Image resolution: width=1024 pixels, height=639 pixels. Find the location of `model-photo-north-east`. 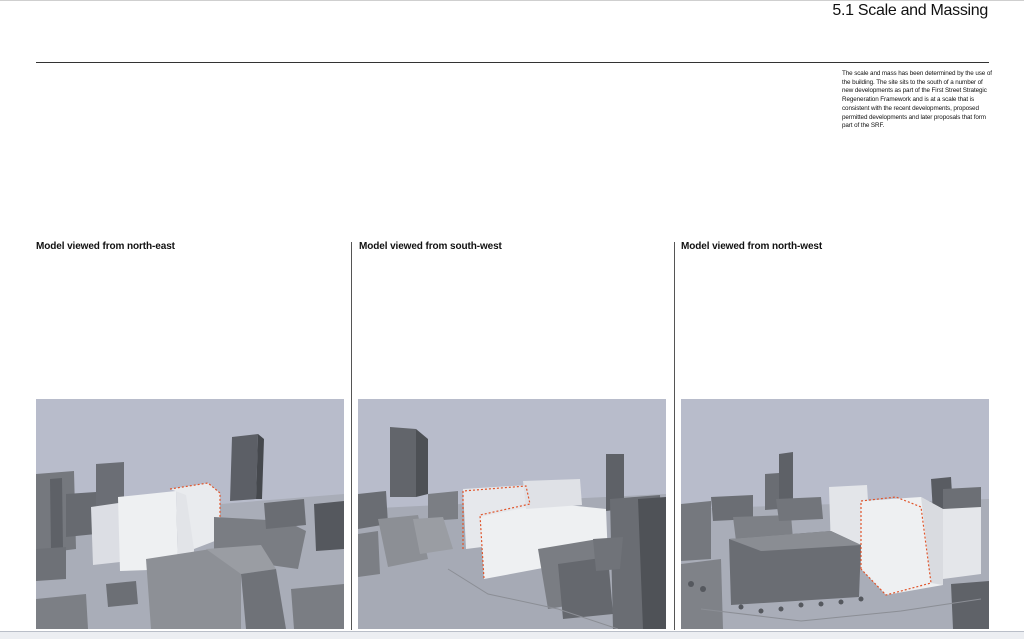

model-photo-north-east is located at coordinates (190, 514).